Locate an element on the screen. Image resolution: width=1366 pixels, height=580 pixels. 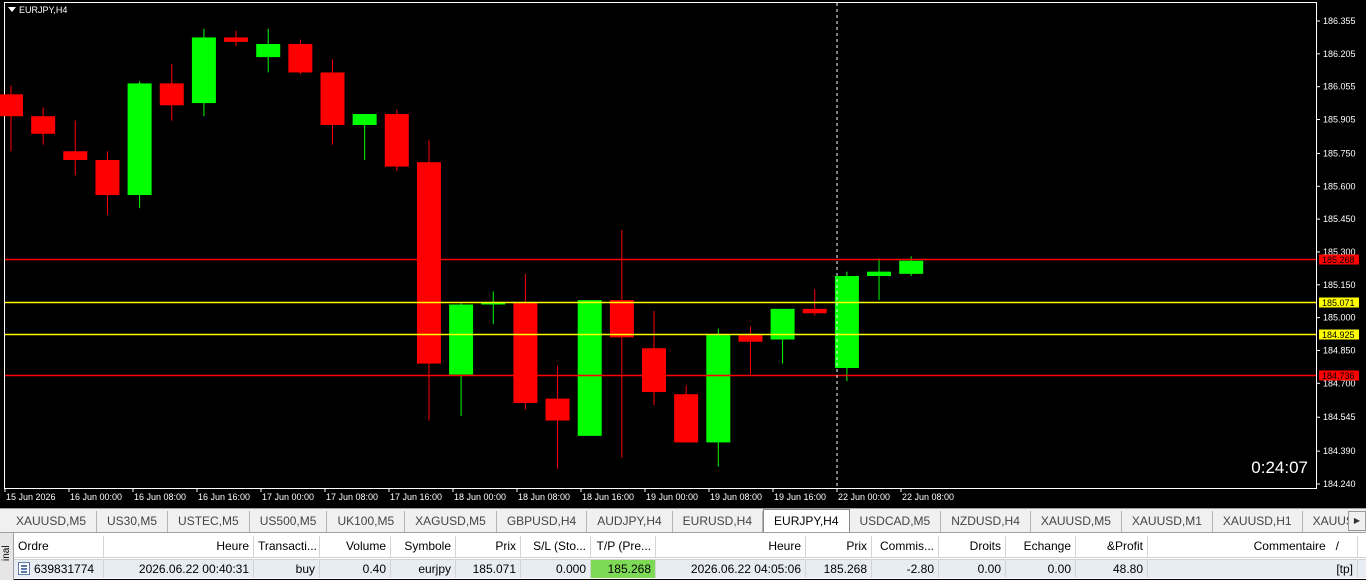
time-axis-label: 16 Jun 00:00 is located at coordinates (96, 497).